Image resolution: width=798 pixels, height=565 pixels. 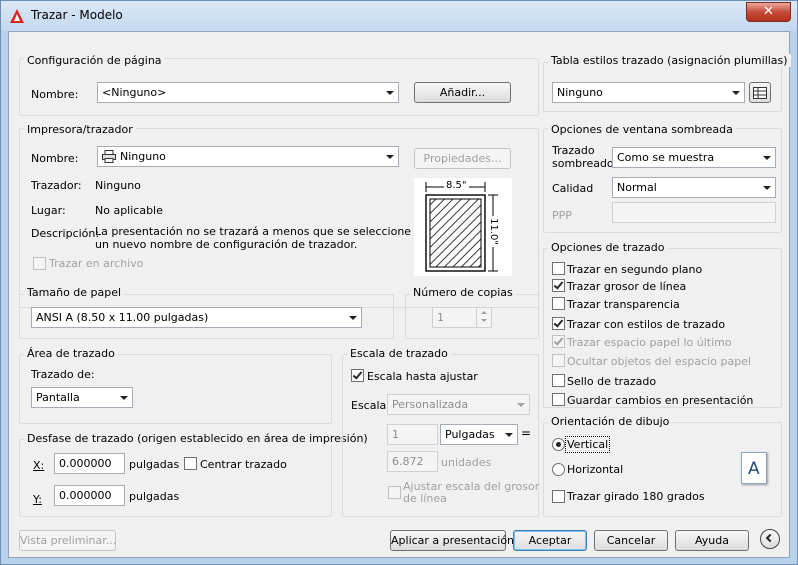 I want to click on fit-to-paper-label: Escala hasta ajustar, so click(x=422, y=376).